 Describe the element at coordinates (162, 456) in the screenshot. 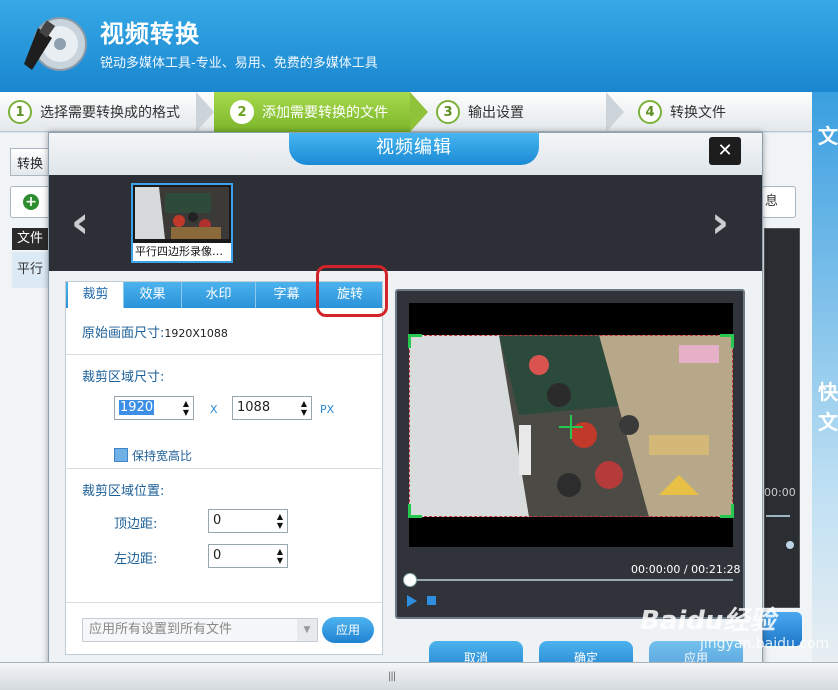

I see `keep-ratio-label: 保持宽高比` at that location.